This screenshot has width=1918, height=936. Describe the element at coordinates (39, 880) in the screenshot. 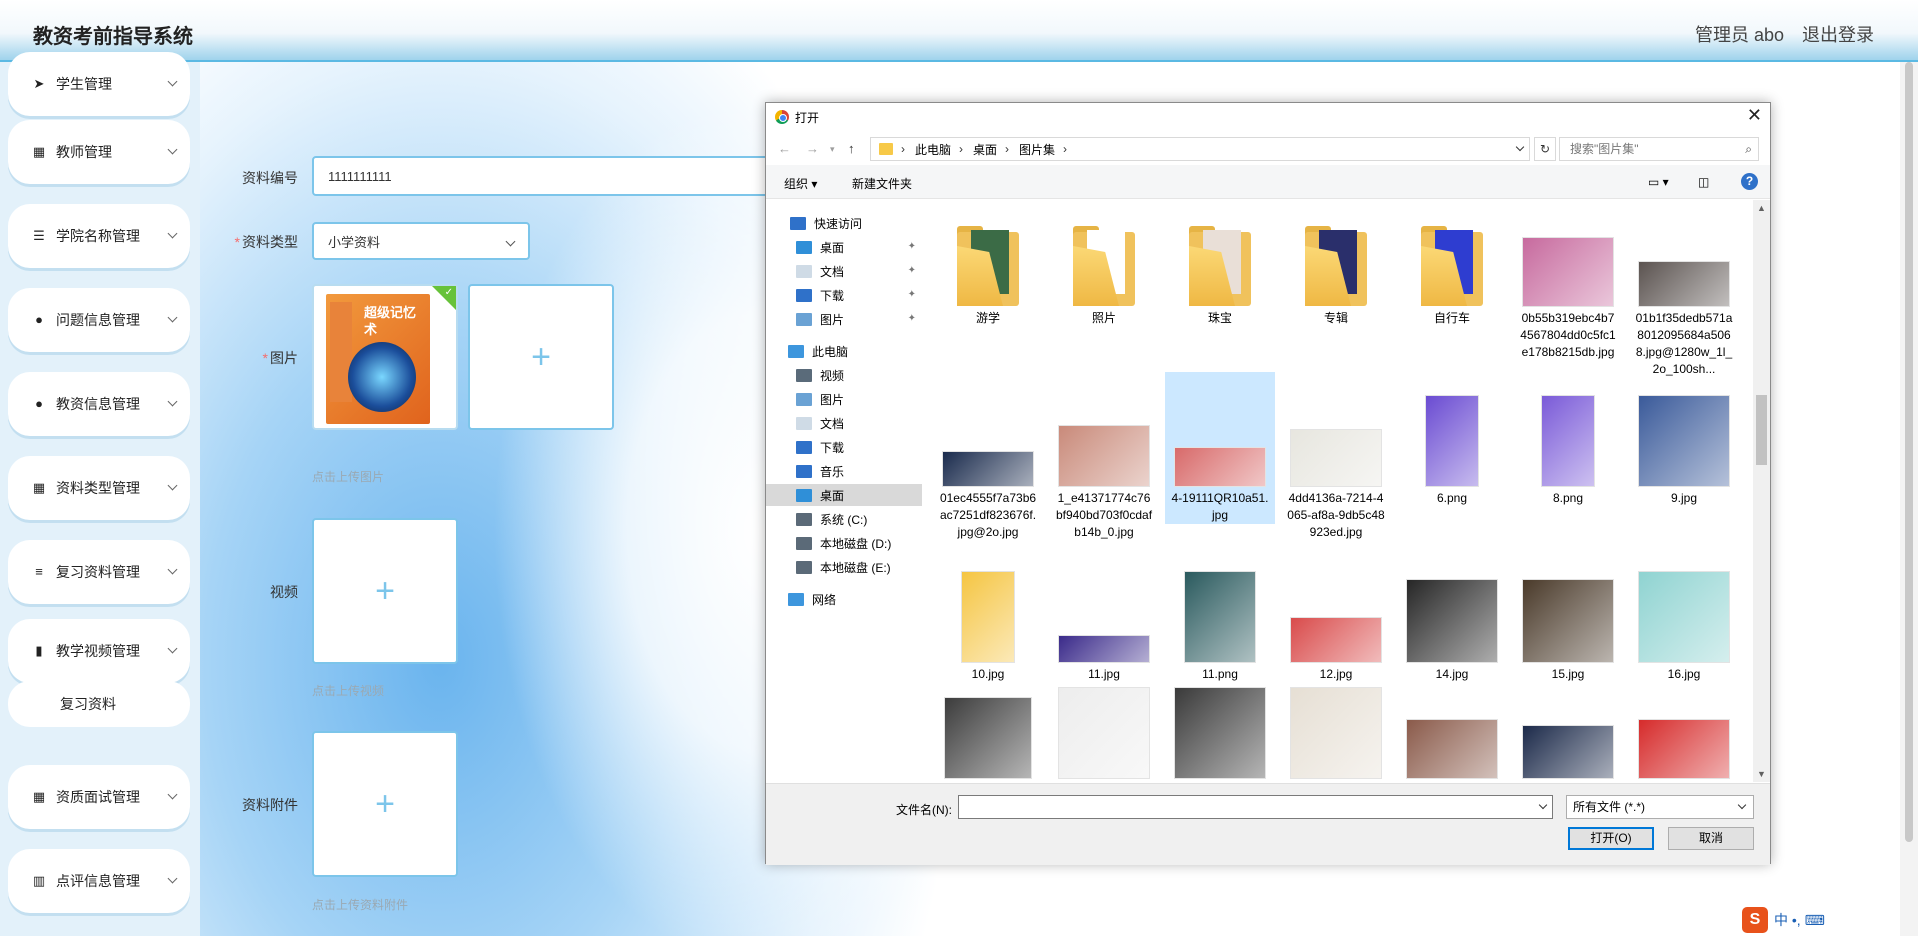

I see `book-icon: ▥` at that location.